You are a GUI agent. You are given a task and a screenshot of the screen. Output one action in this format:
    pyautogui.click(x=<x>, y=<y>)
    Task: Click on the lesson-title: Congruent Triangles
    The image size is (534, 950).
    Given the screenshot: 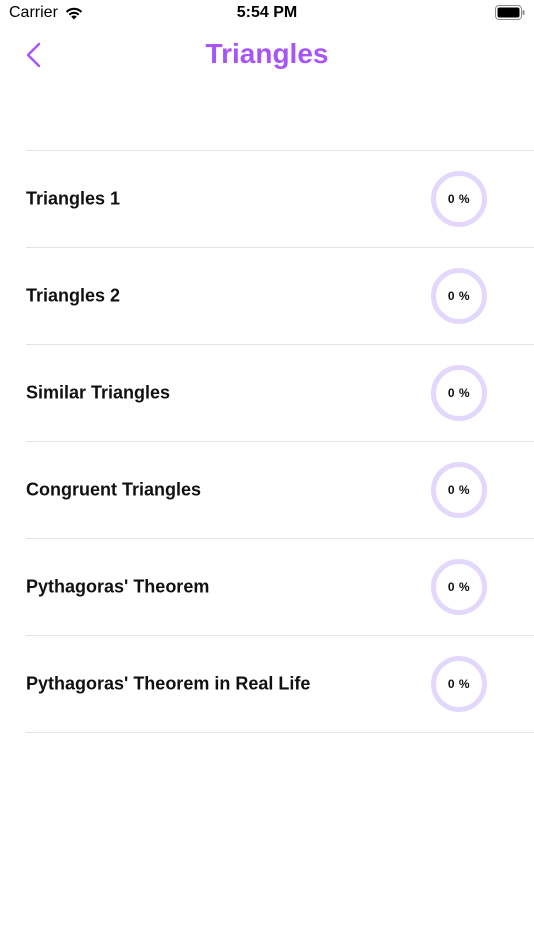 What is the action you would take?
    pyautogui.click(x=114, y=489)
    